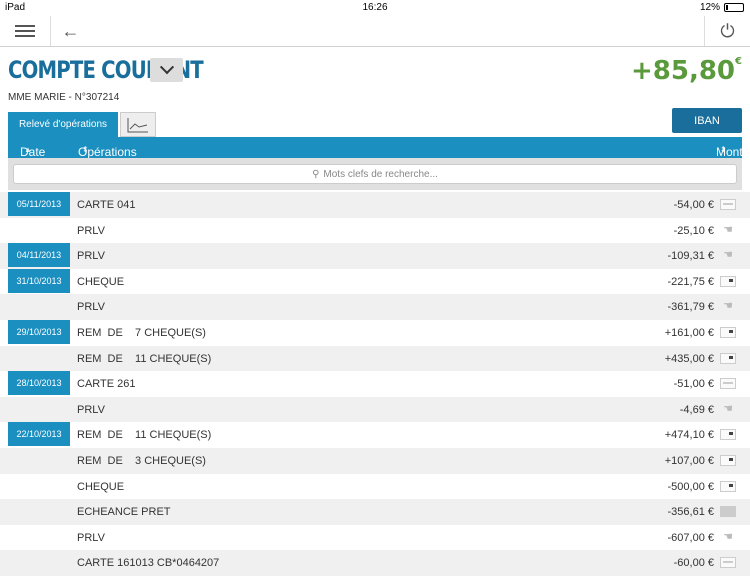 Image resolution: width=750 pixels, height=576 pixels. Describe the element at coordinates (141, 332) in the screenshot. I see `operation-label: REM DE 7 CHEQUE(S)` at that location.